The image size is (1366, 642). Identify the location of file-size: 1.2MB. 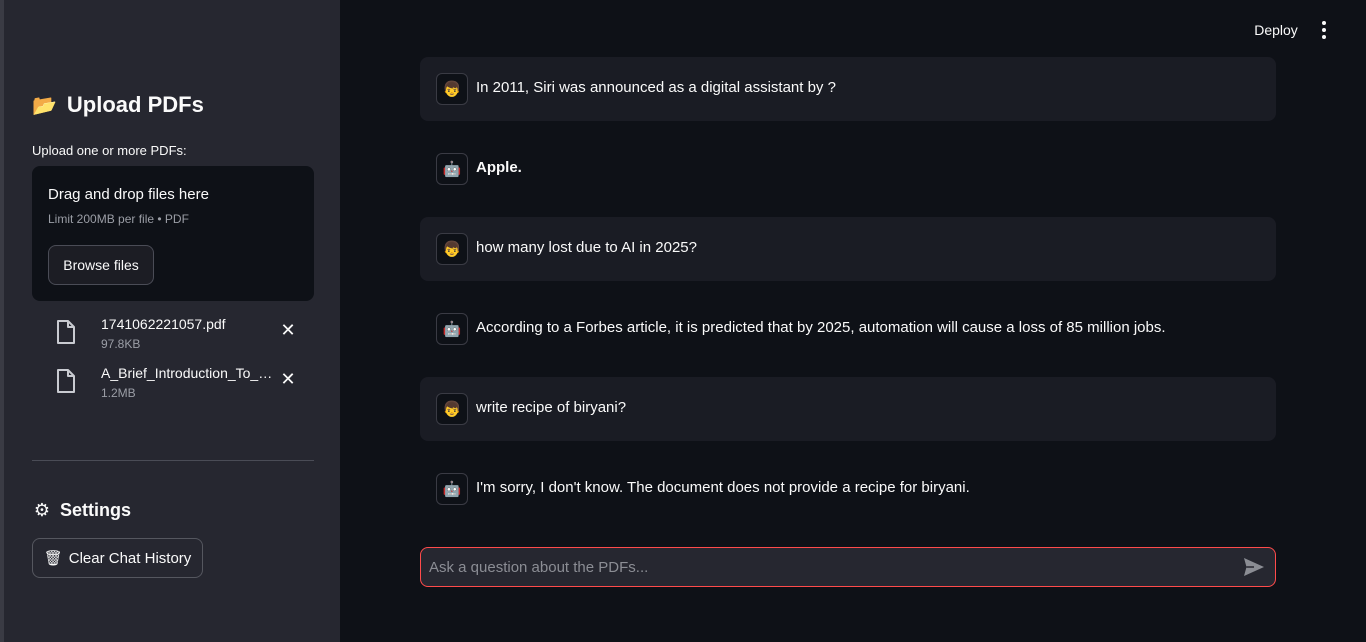
(118, 393).